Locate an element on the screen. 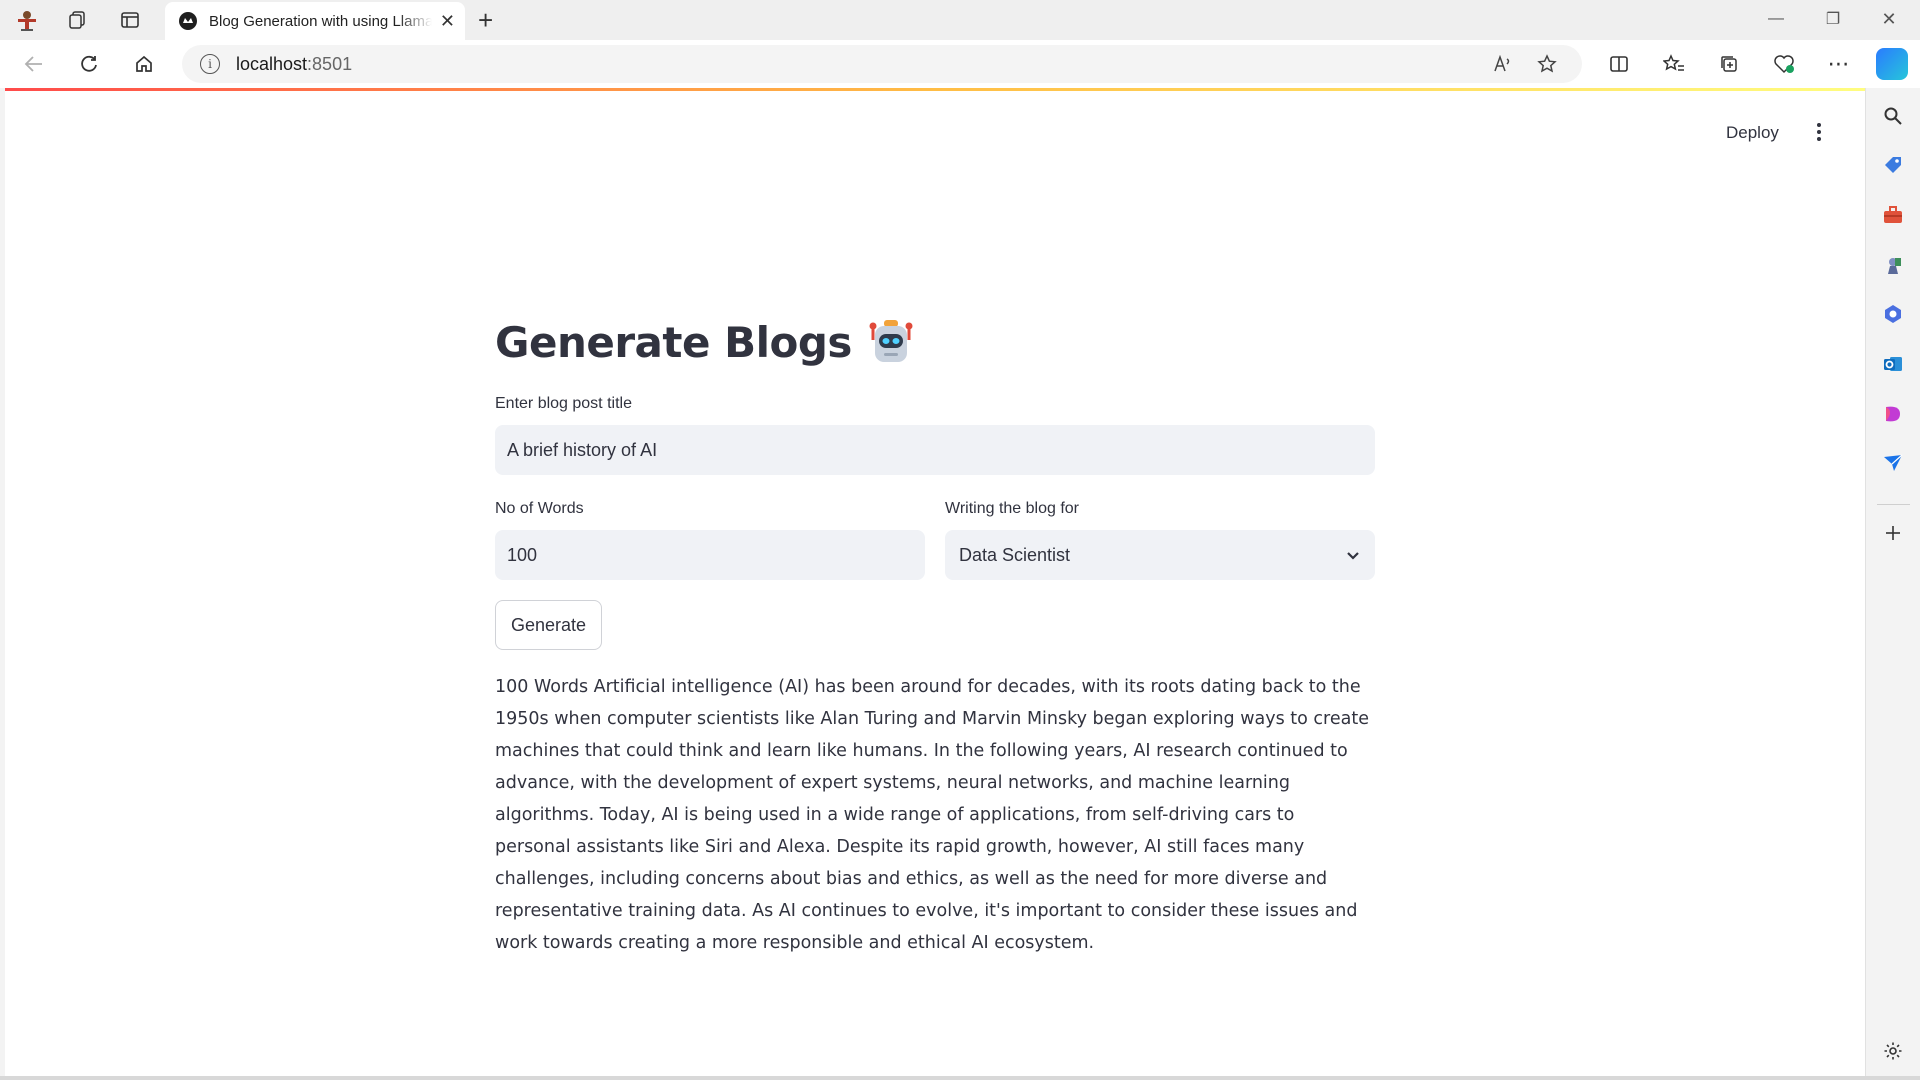 This screenshot has width=1920, height=1080. sidebar-divider is located at coordinates (1893, 504).